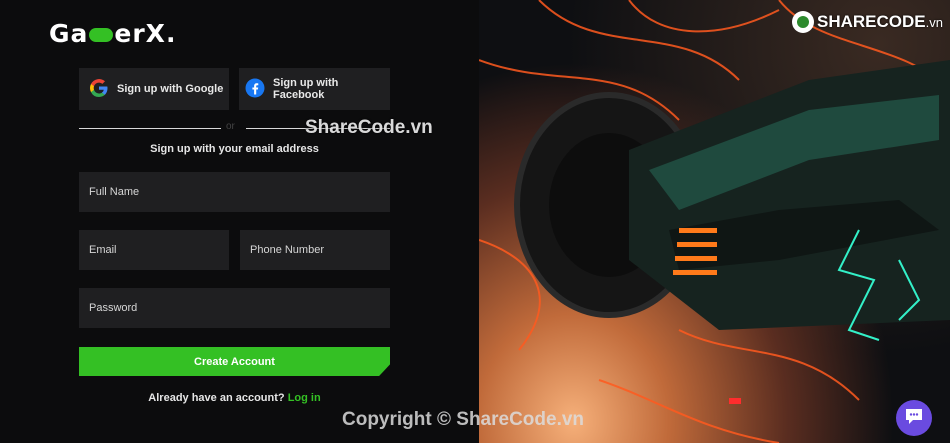 Image resolution: width=950 pixels, height=443 pixels. Describe the element at coordinates (234, 149) in the screenshot. I see `email-signup-hint: Sign up with your email address` at that location.